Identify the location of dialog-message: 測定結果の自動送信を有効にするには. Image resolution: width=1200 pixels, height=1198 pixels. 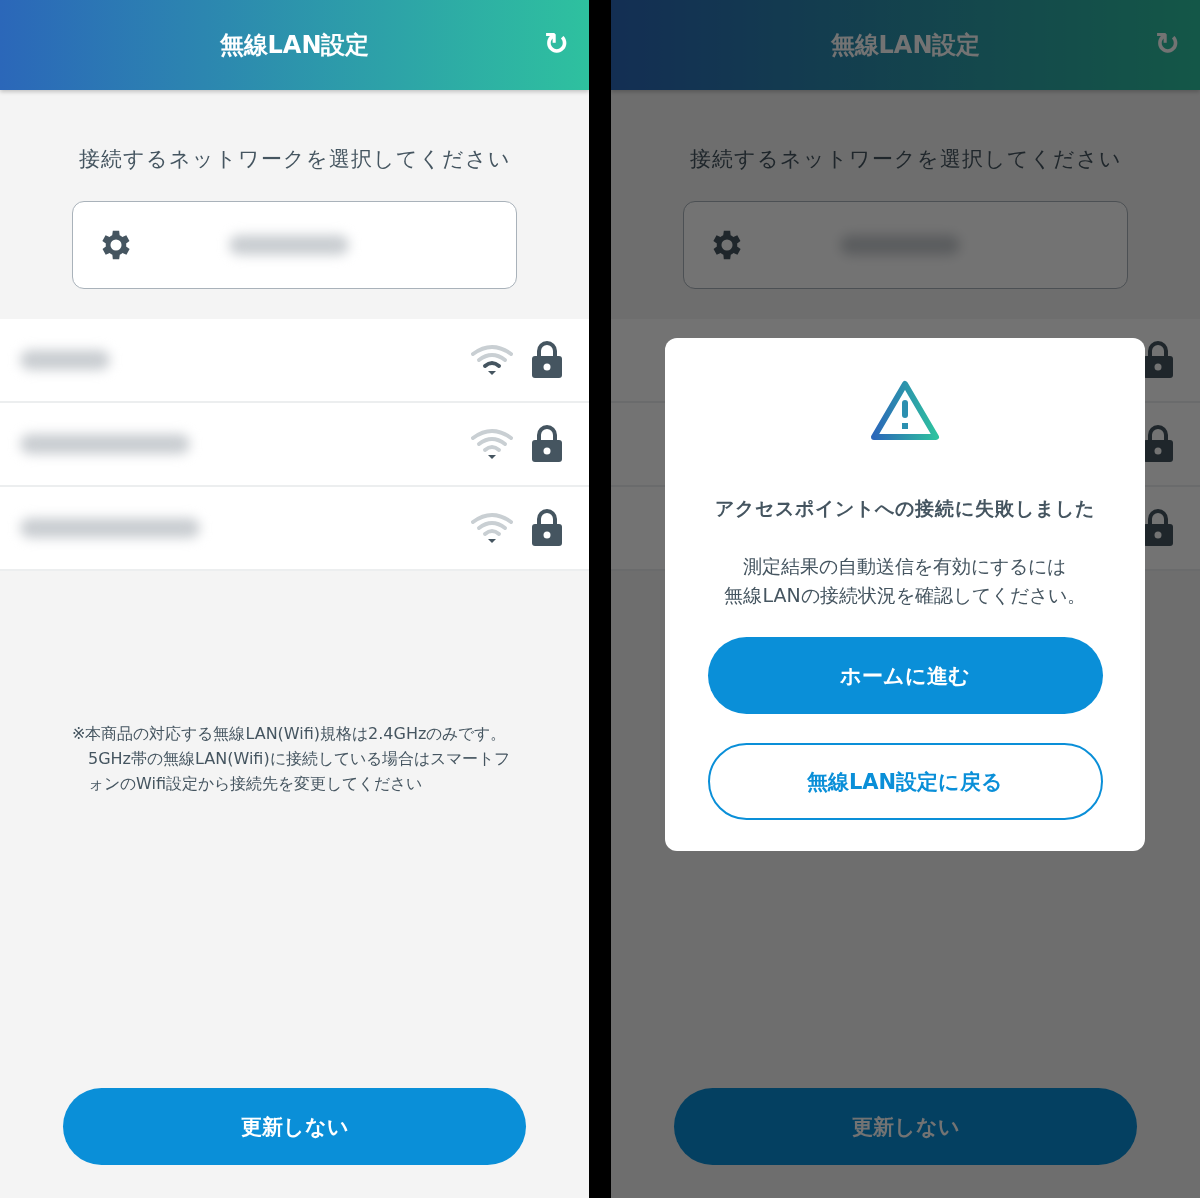
(905, 566).